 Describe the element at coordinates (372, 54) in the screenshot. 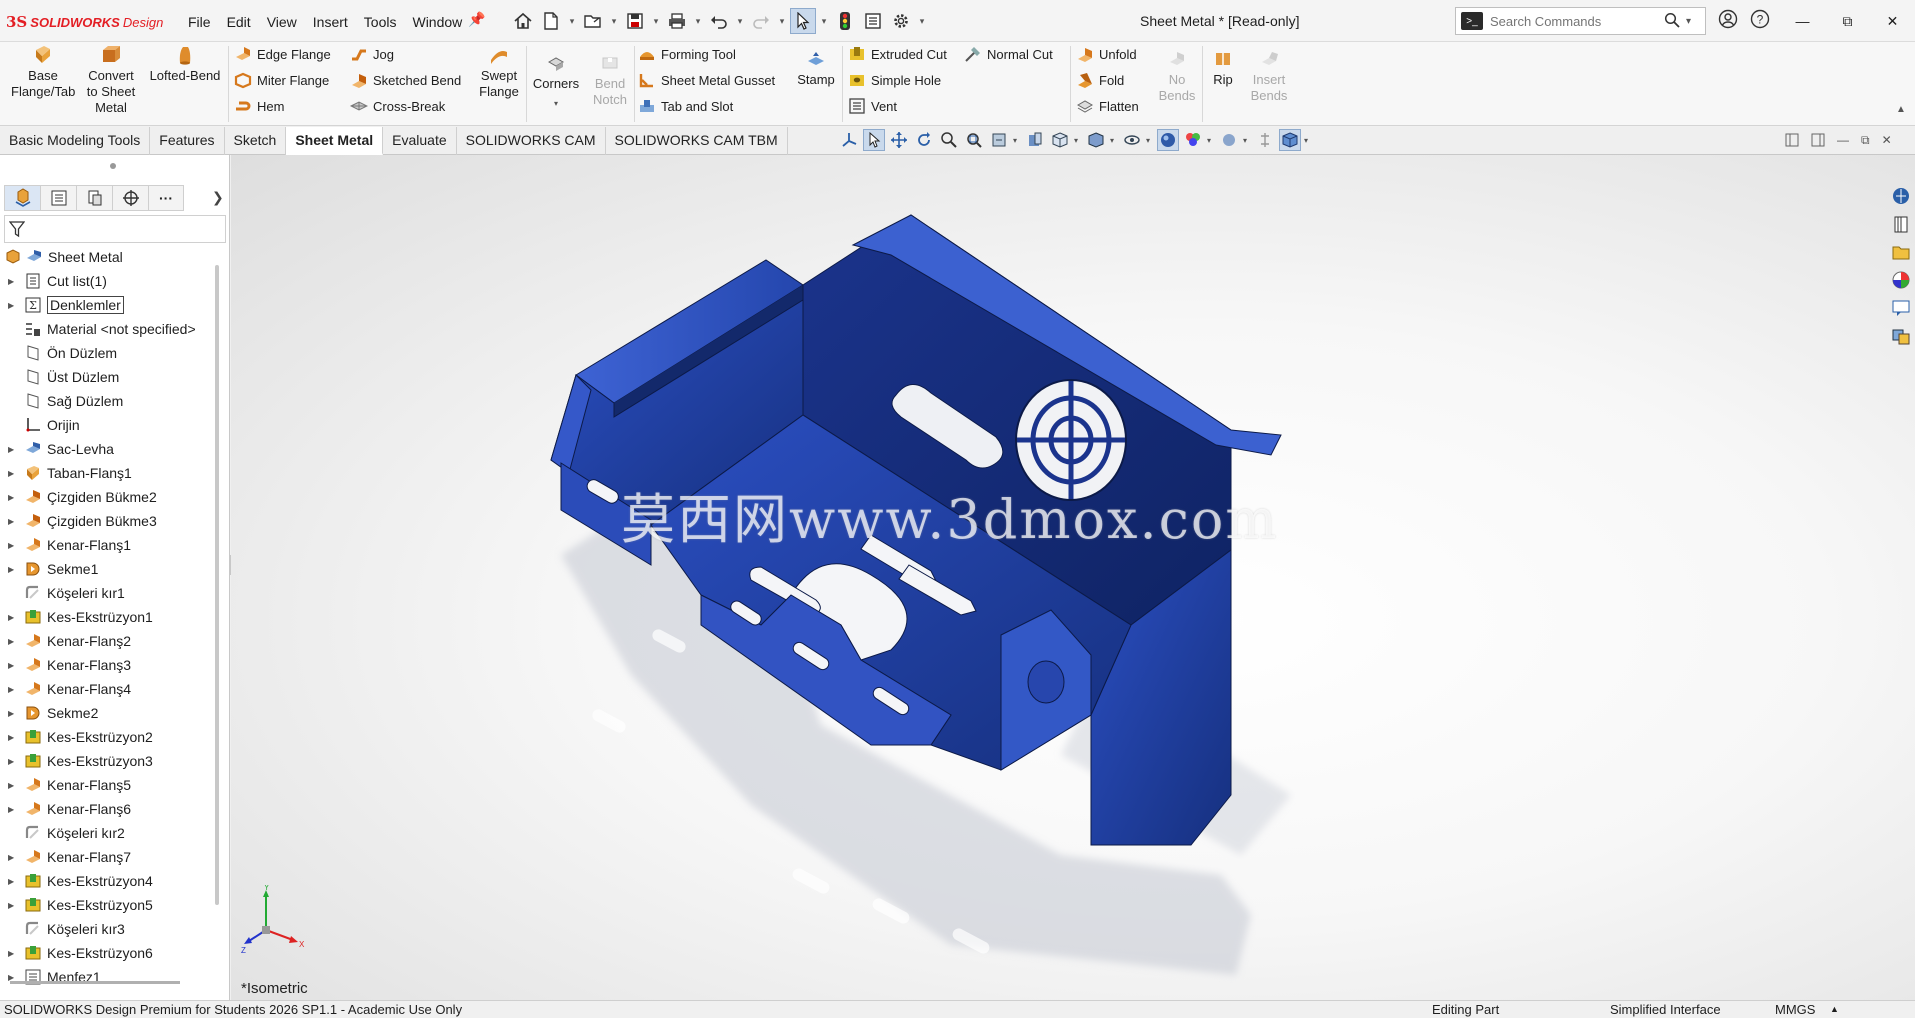

I see `jog-button: Jog` at that location.